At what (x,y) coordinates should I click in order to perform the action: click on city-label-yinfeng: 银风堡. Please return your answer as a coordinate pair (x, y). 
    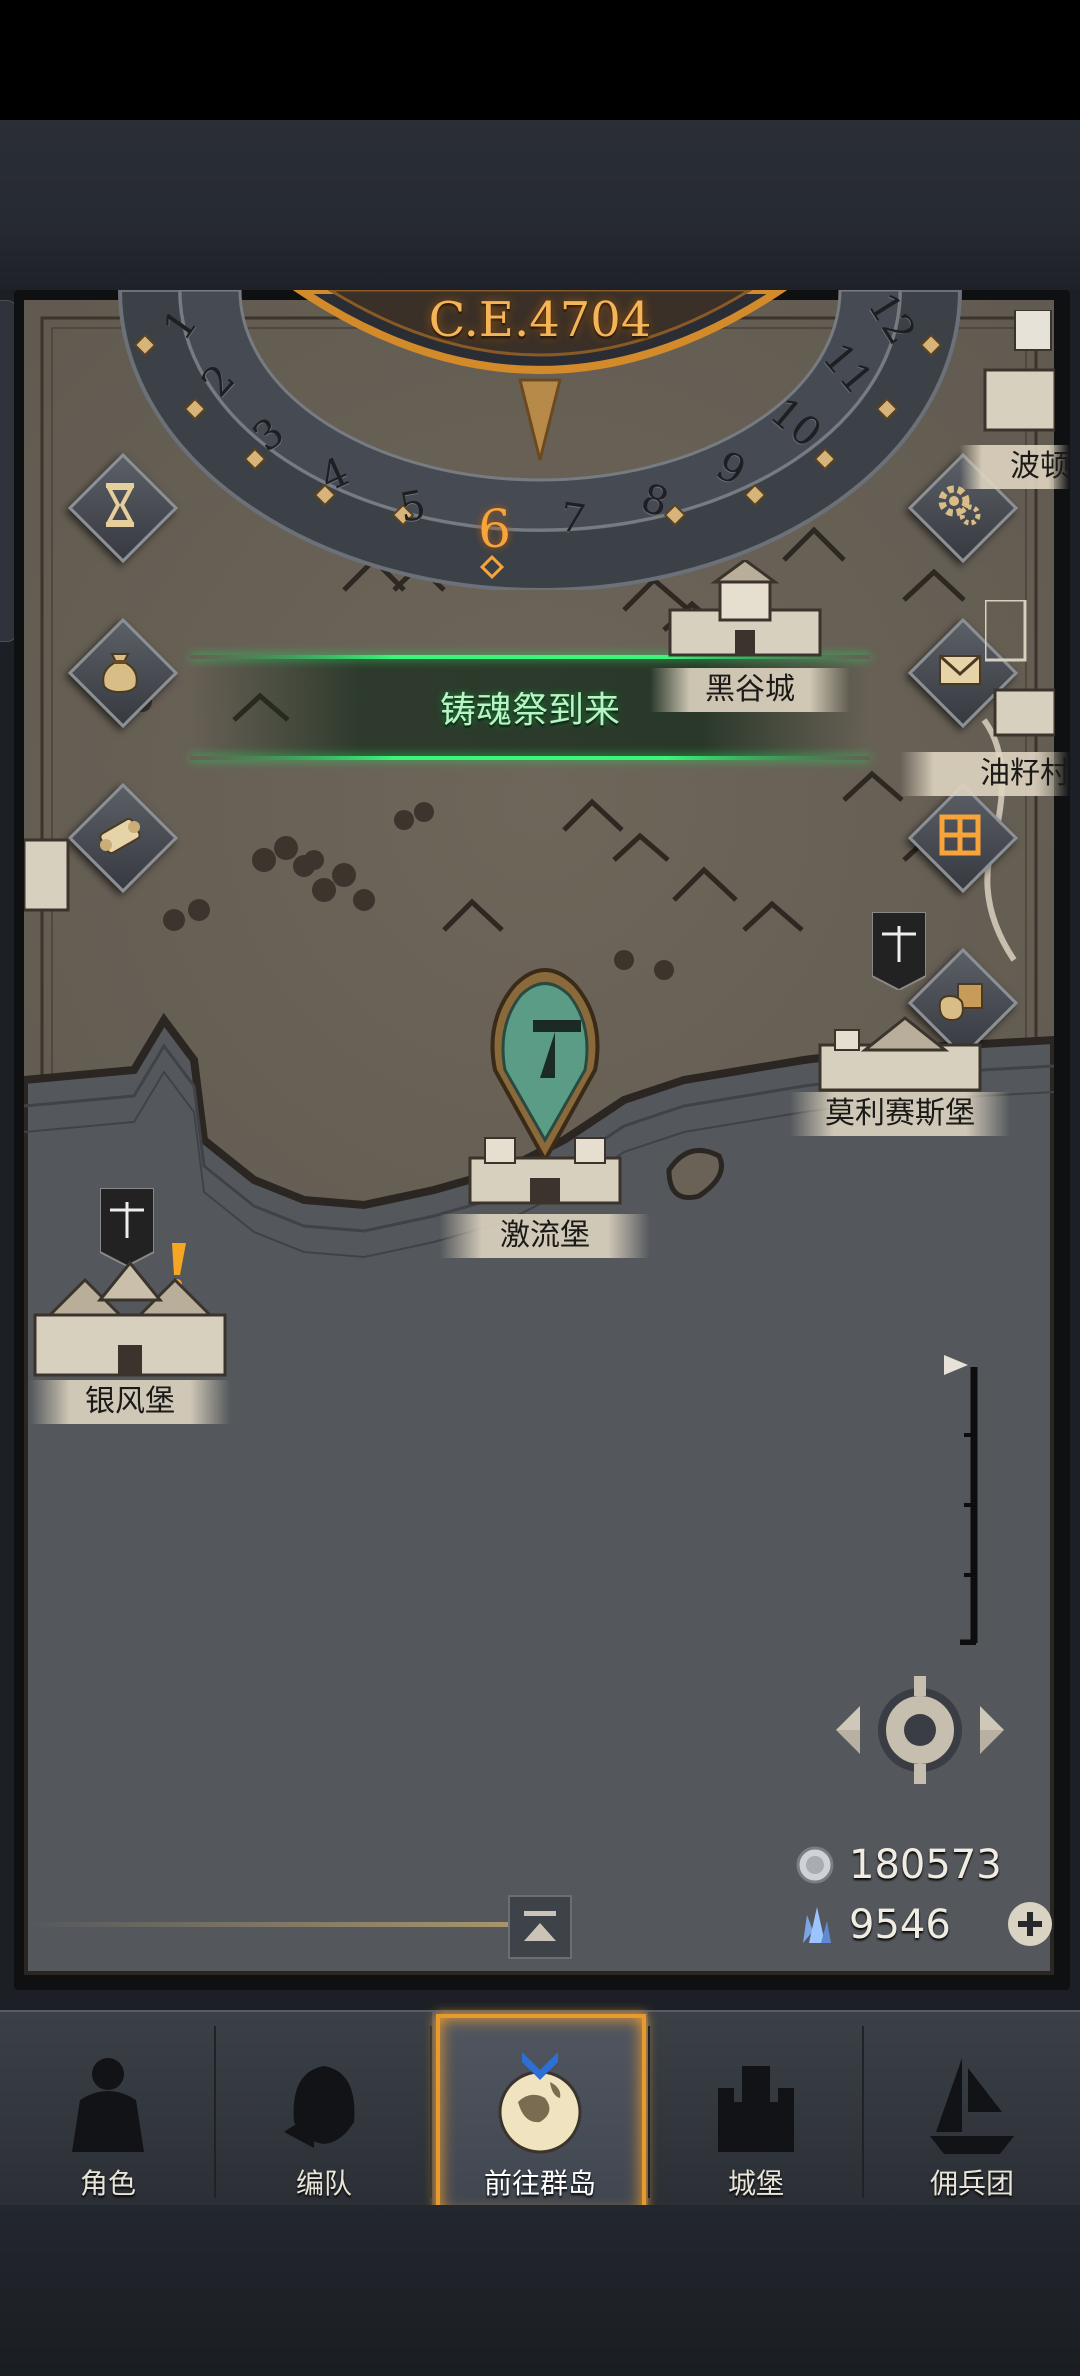
    Looking at the image, I should click on (130, 1402).